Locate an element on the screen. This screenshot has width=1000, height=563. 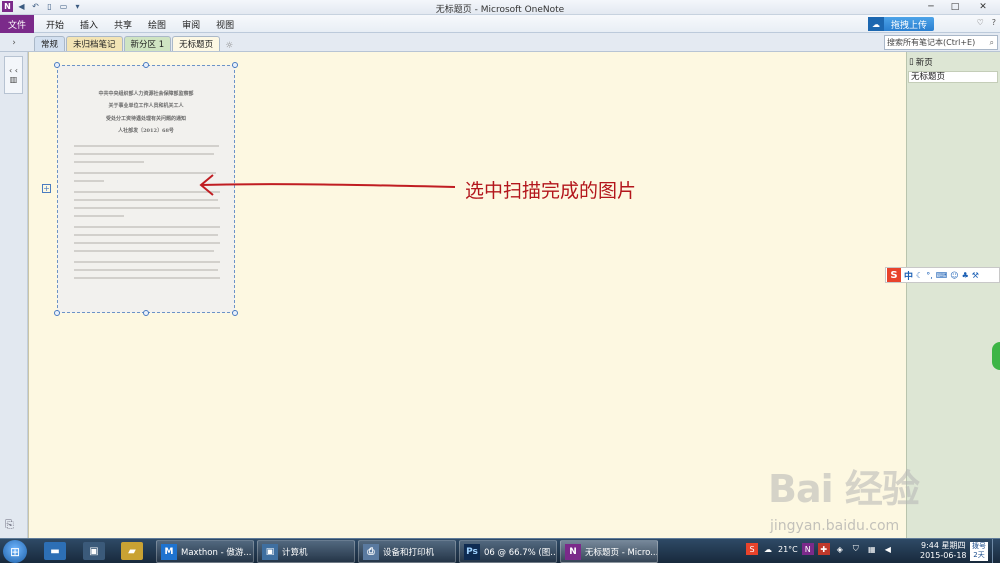
tab-home: 开始 is located at coordinates (55, 24).